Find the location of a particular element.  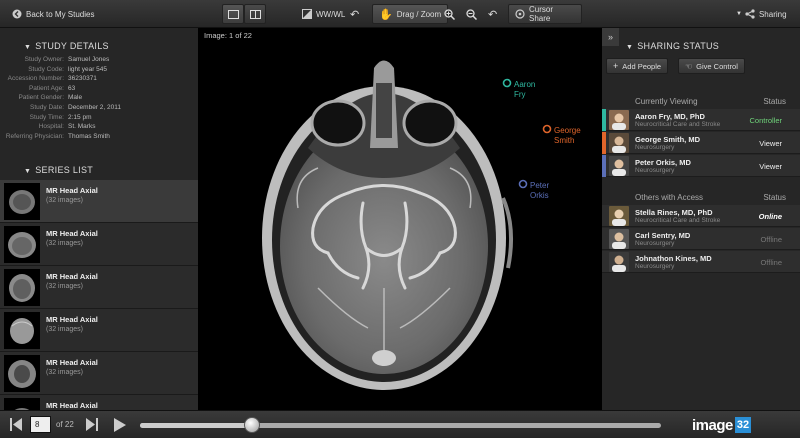

person-row: Johnathon Kines, MD Neurosurgery Offline is located at coordinates (701, 262).